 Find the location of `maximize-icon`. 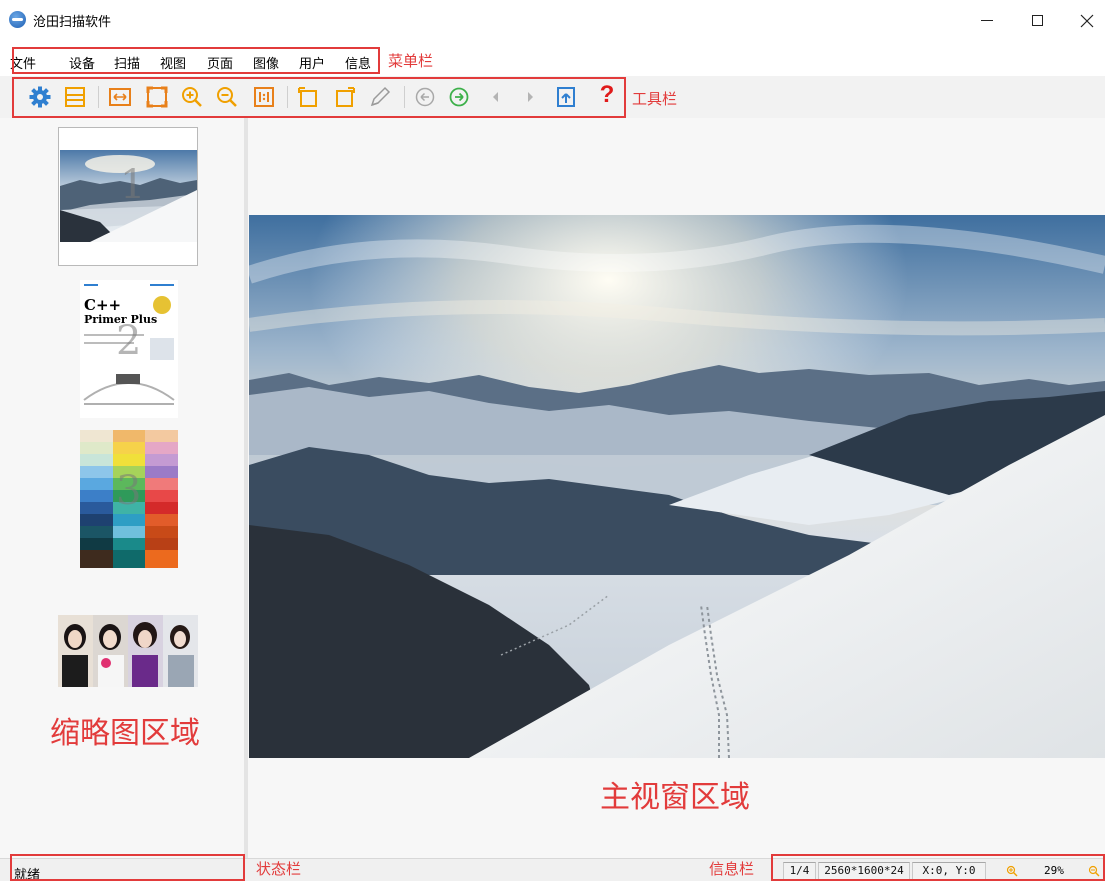

maximize-icon is located at coordinates (1037, 20).